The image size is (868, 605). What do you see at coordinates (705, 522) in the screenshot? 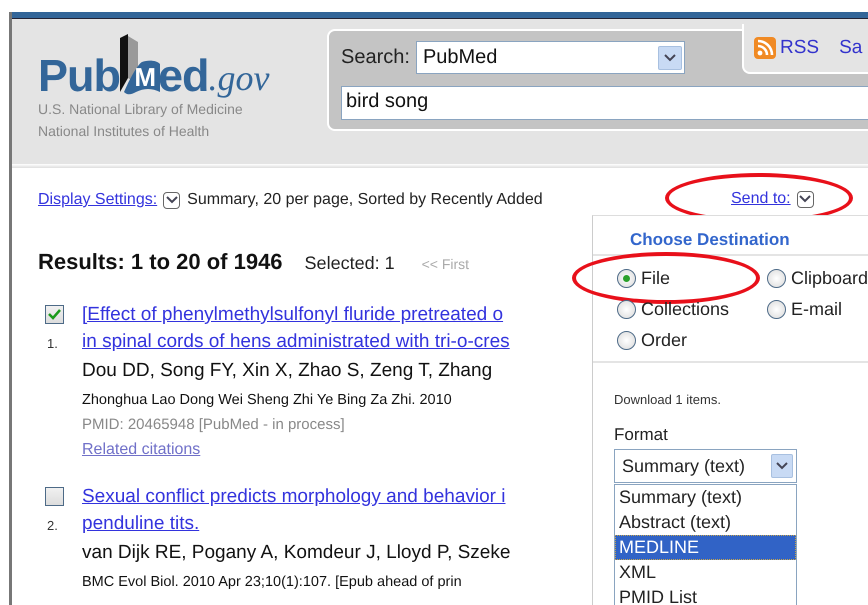
I see `format-option: Abstract (text)` at bounding box center [705, 522].